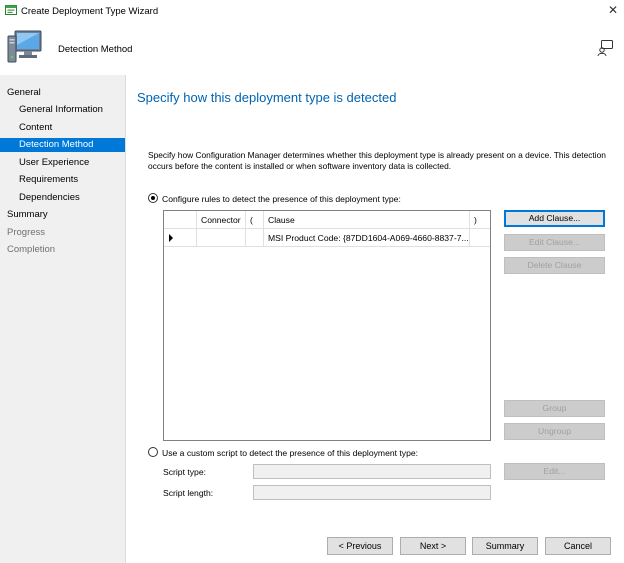  I want to click on grid-header-open-paren: (, so click(255, 220).